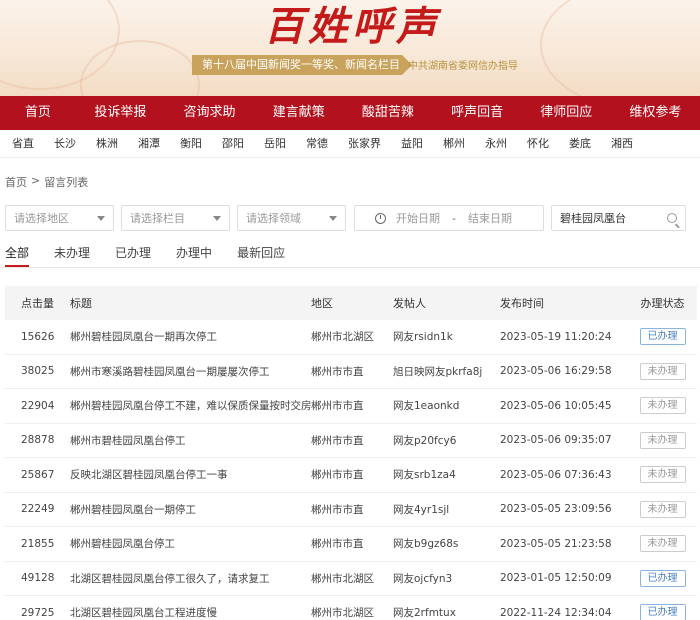 This screenshot has height=620, width=700. I want to click on column-select-placeholder: 请选择栏目, so click(157, 218).